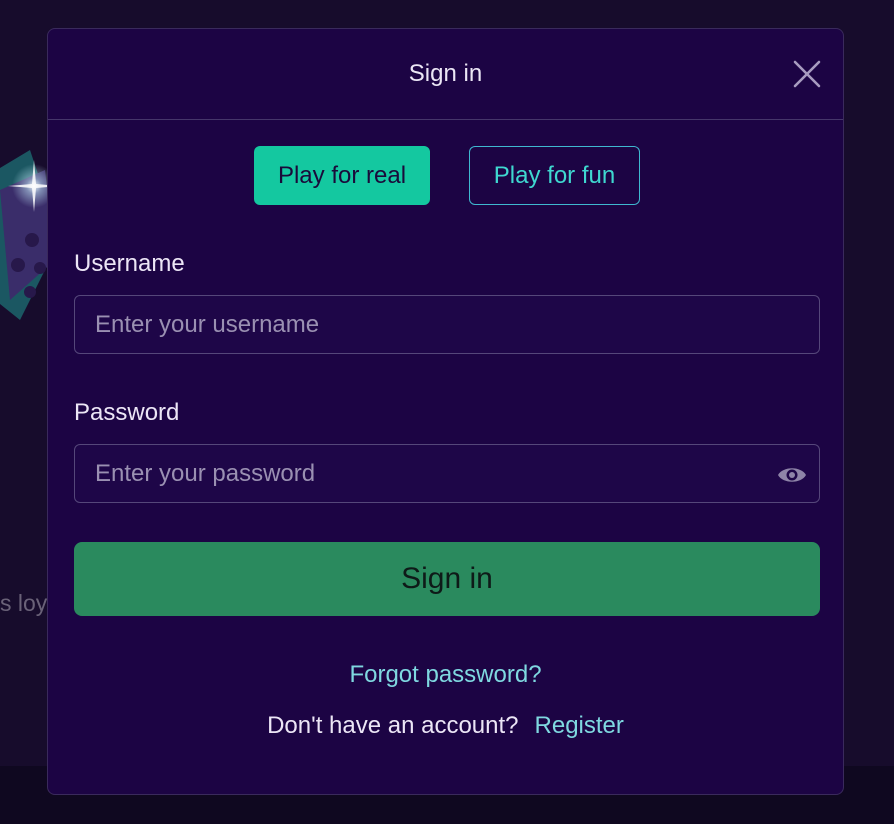  What do you see at coordinates (447, 579) in the screenshot?
I see `sign-in-button: Sign in` at bounding box center [447, 579].